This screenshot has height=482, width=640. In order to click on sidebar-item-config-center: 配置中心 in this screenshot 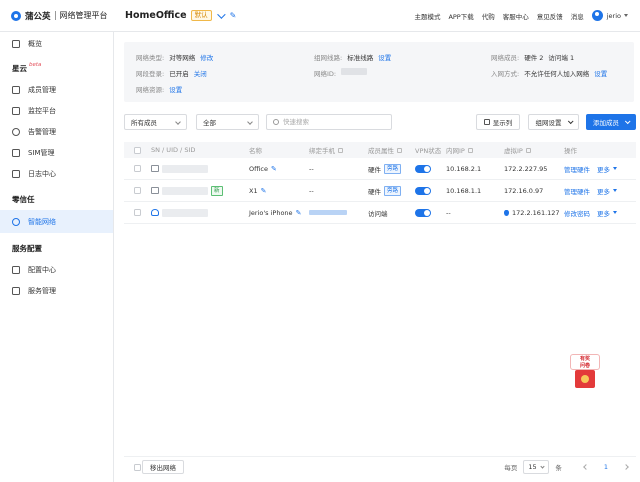, I will do `click(56, 269)`.